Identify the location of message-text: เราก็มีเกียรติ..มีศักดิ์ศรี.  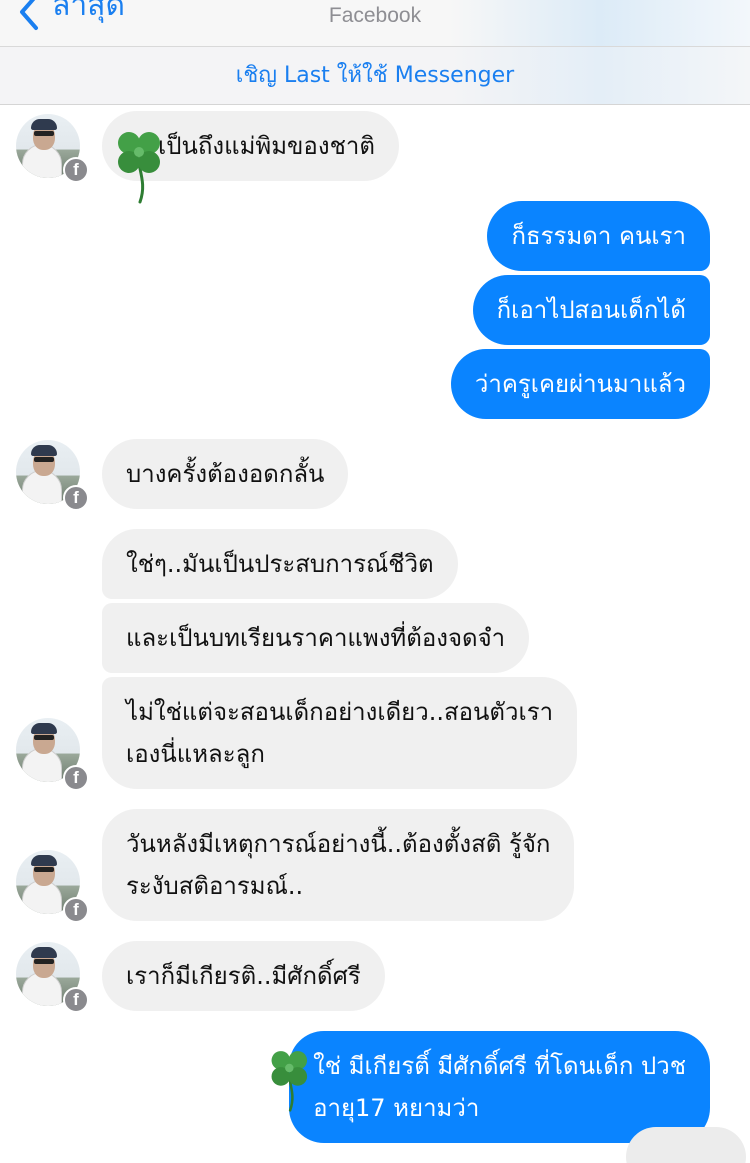
(243, 976).